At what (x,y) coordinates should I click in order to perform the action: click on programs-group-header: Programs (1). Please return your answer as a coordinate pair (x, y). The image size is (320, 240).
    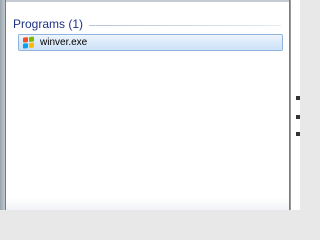
    Looking at the image, I should click on (147, 24).